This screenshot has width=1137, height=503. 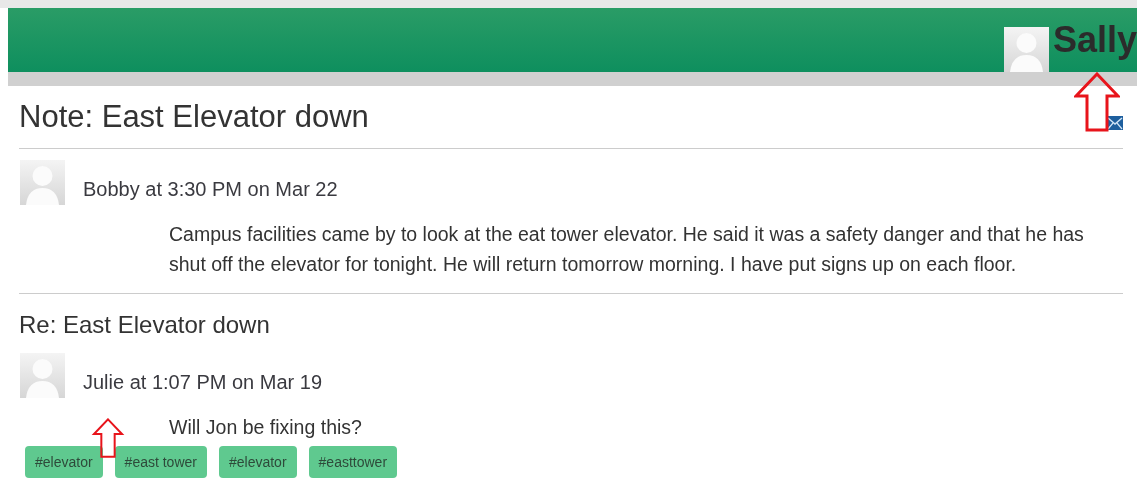 I want to click on post-body: Will Jon be fixing this?, so click(x=266, y=427).